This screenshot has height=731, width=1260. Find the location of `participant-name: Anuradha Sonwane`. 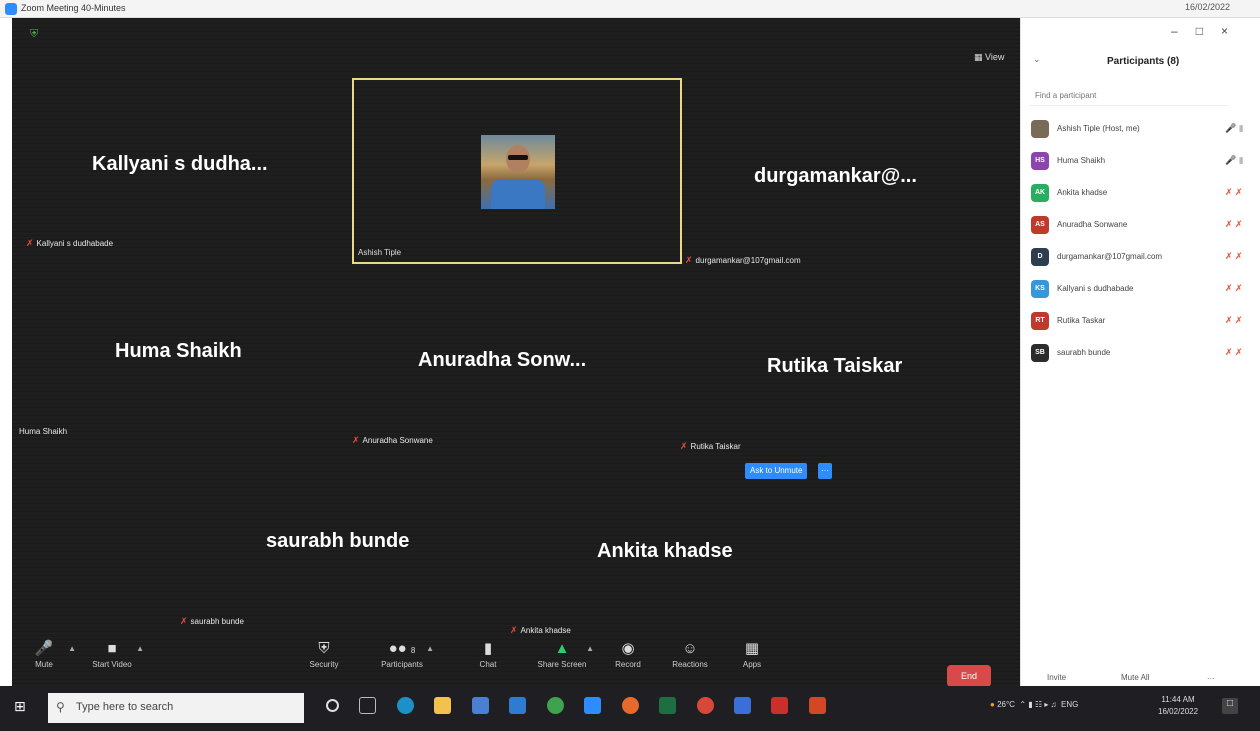

participant-name: Anuradha Sonwane is located at coordinates (1092, 224).